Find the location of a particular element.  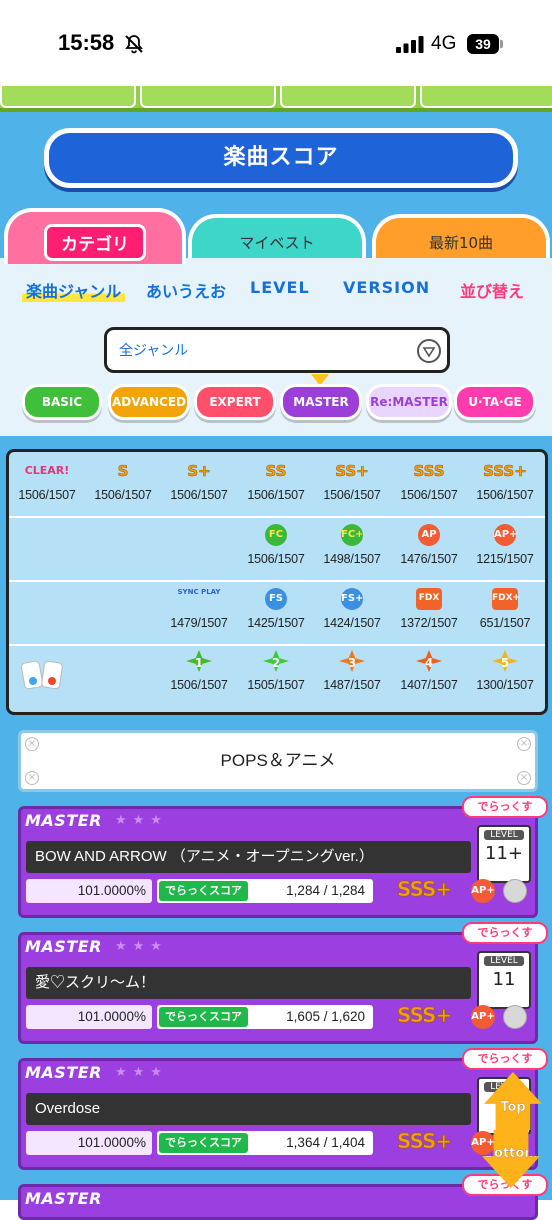

battery-tip is located at coordinates (501, 44).